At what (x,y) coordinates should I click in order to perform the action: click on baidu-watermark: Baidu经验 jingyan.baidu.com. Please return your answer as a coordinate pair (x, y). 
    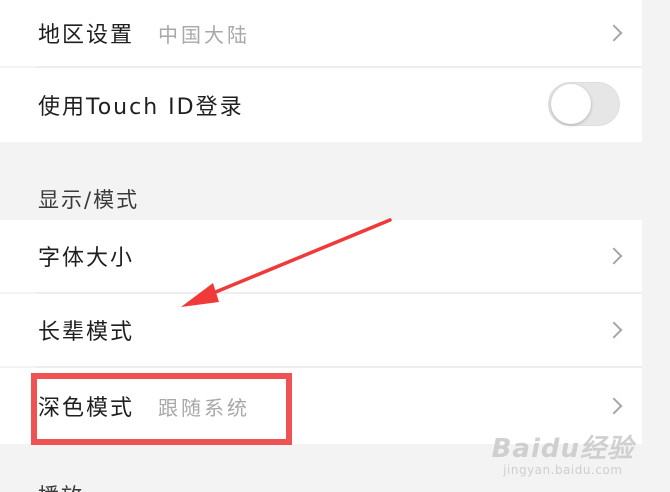
    Looking at the image, I should click on (563, 452).